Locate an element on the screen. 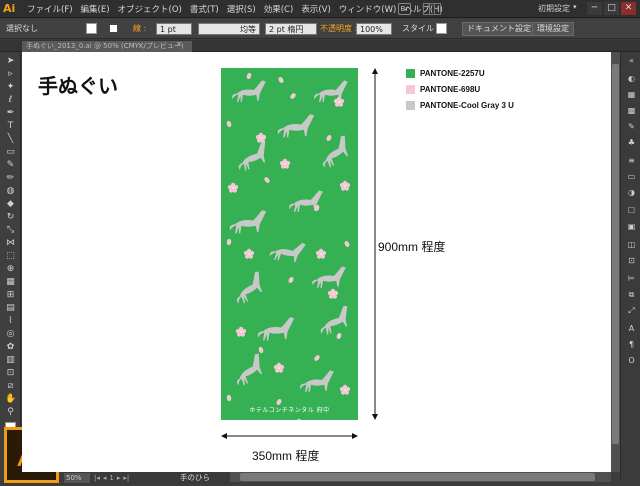 The image size is (640, 486). first-artboard-button: |◂ is located at coordinates (97, 478).